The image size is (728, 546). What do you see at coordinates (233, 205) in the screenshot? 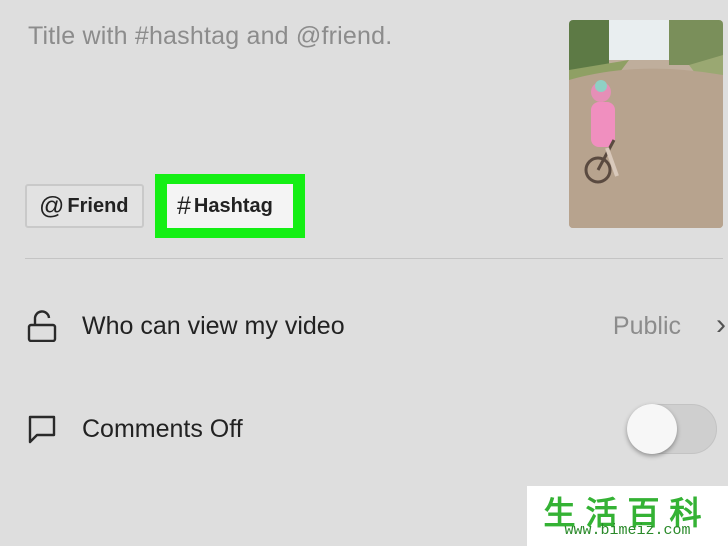
I see `hashtag-chip-label: Hashtag` at bounding box center [233, 205].